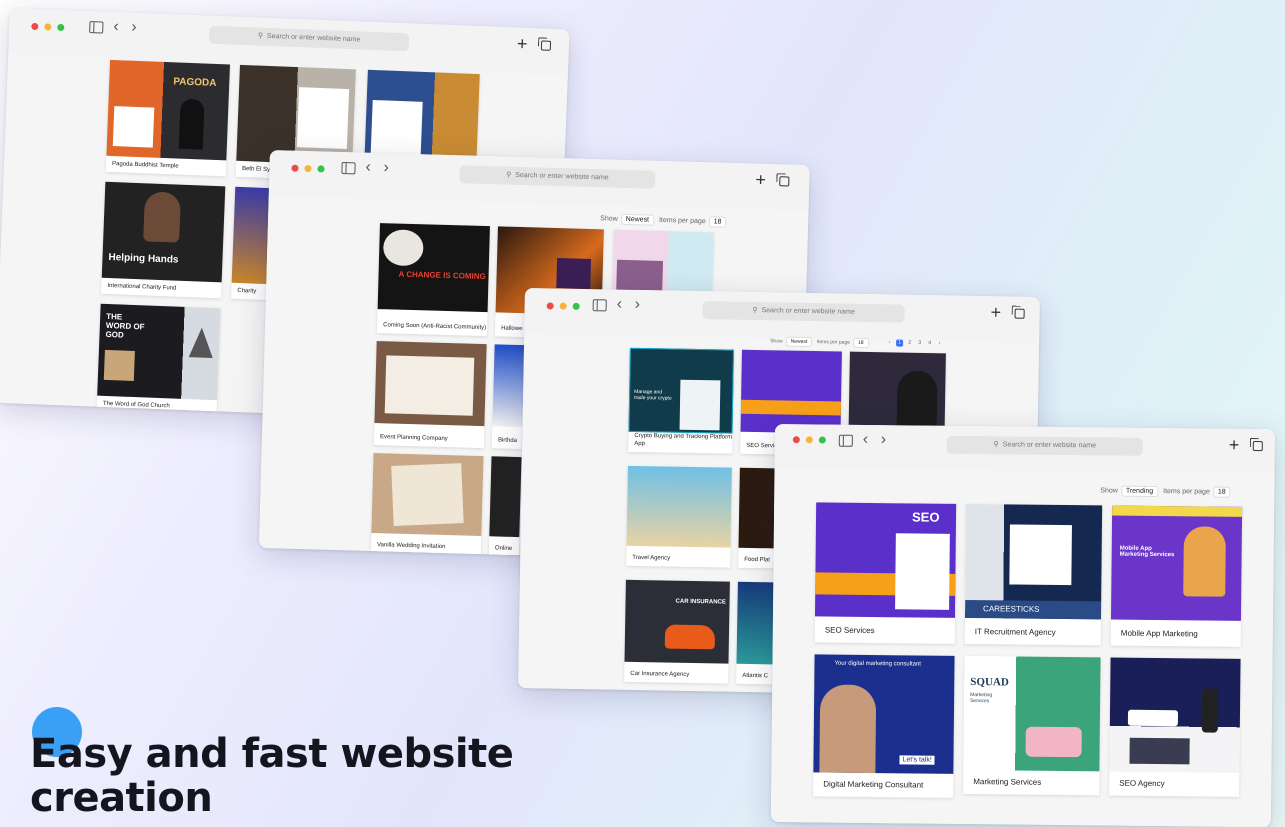  I want to click on template-card: Event Planning Company, so click(430, 395).